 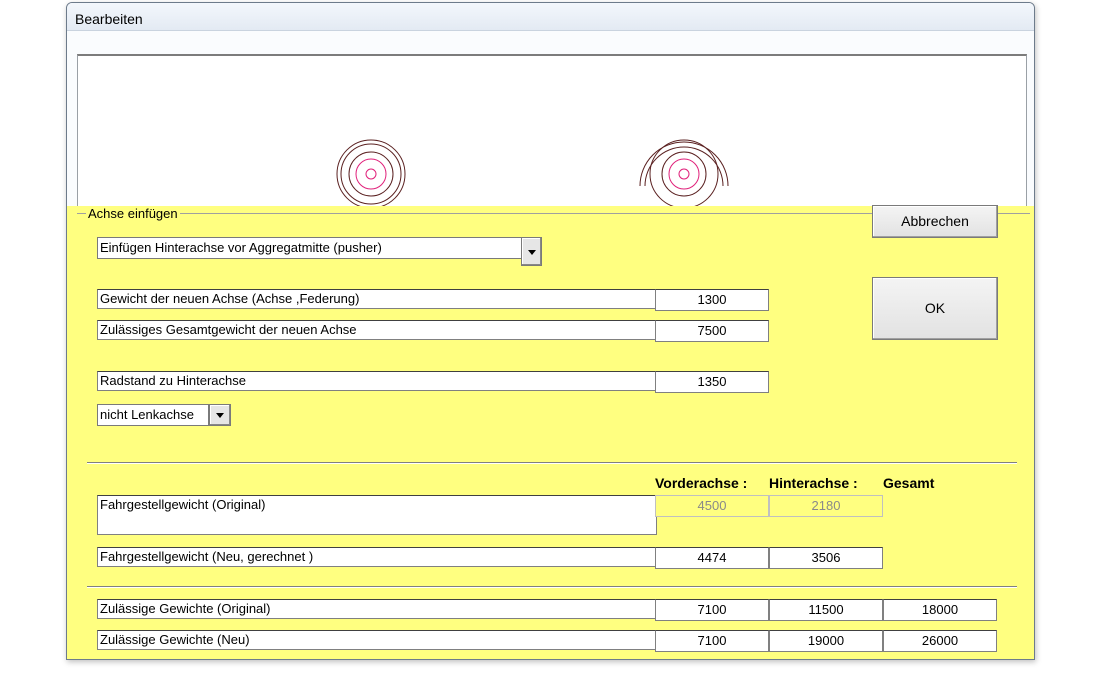 I want to click on weight-new-axle-input: 1300, so click(x=712, y=300).